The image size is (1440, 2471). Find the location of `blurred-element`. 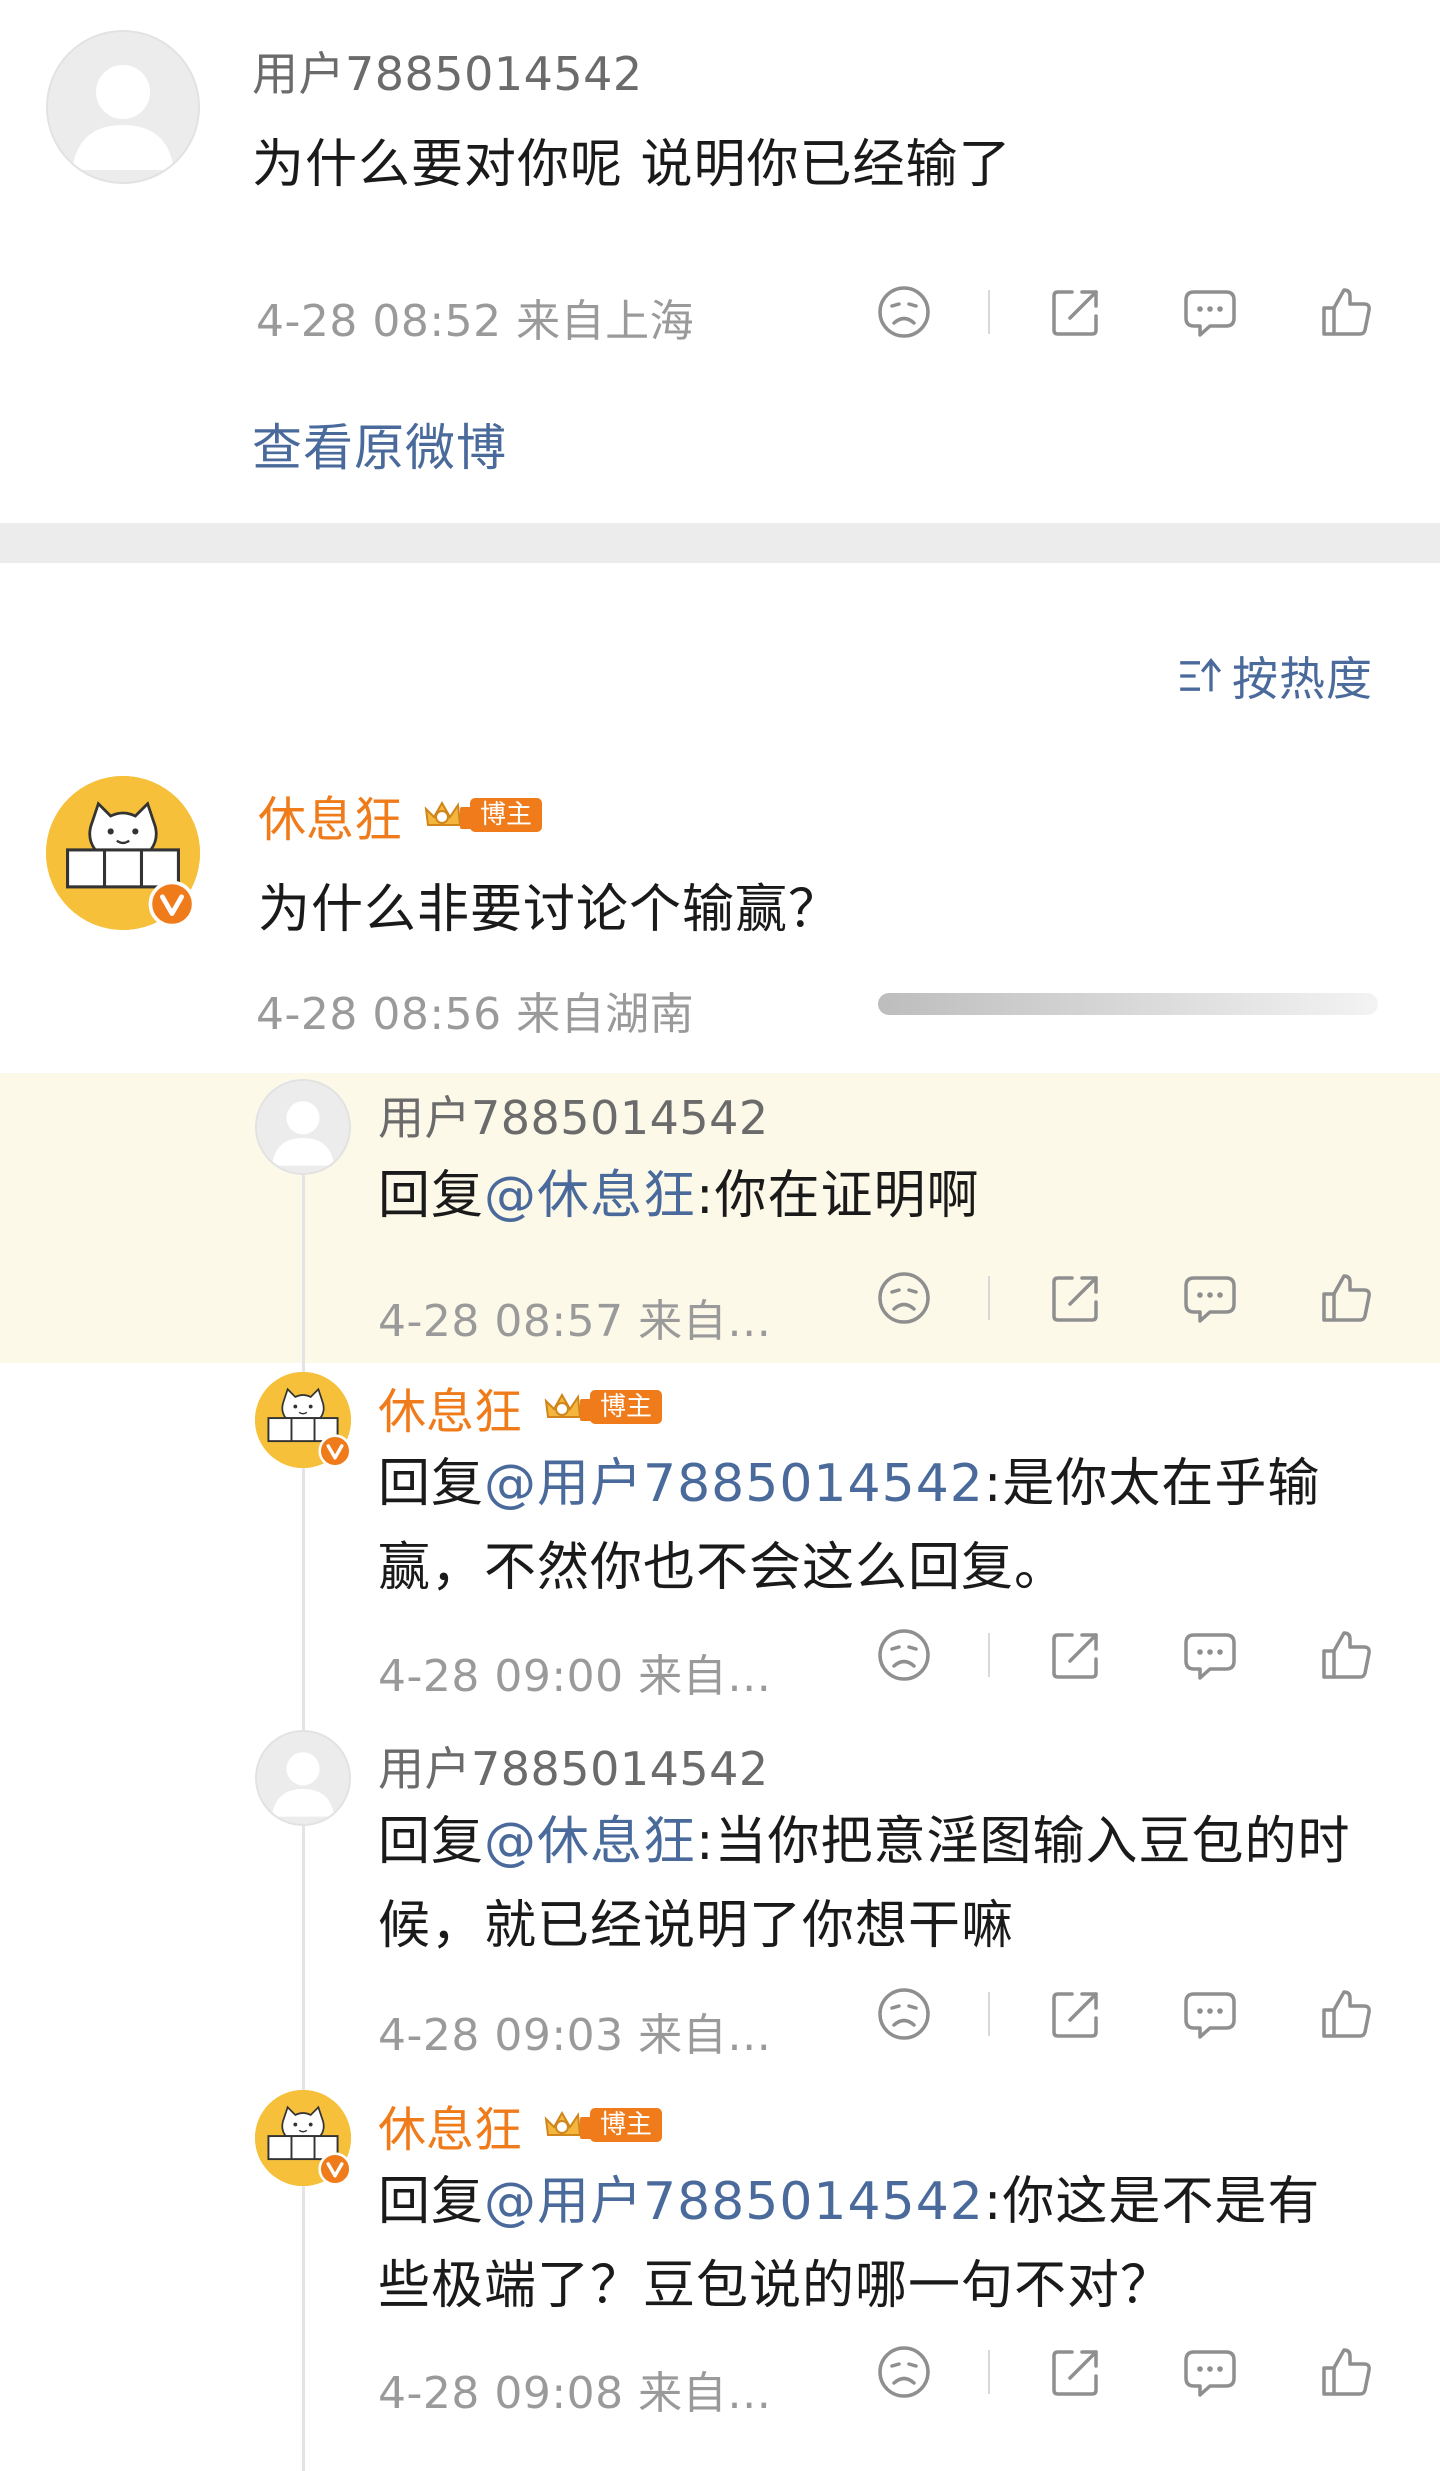

blurred-element is located at coordinates (1128, 1004).